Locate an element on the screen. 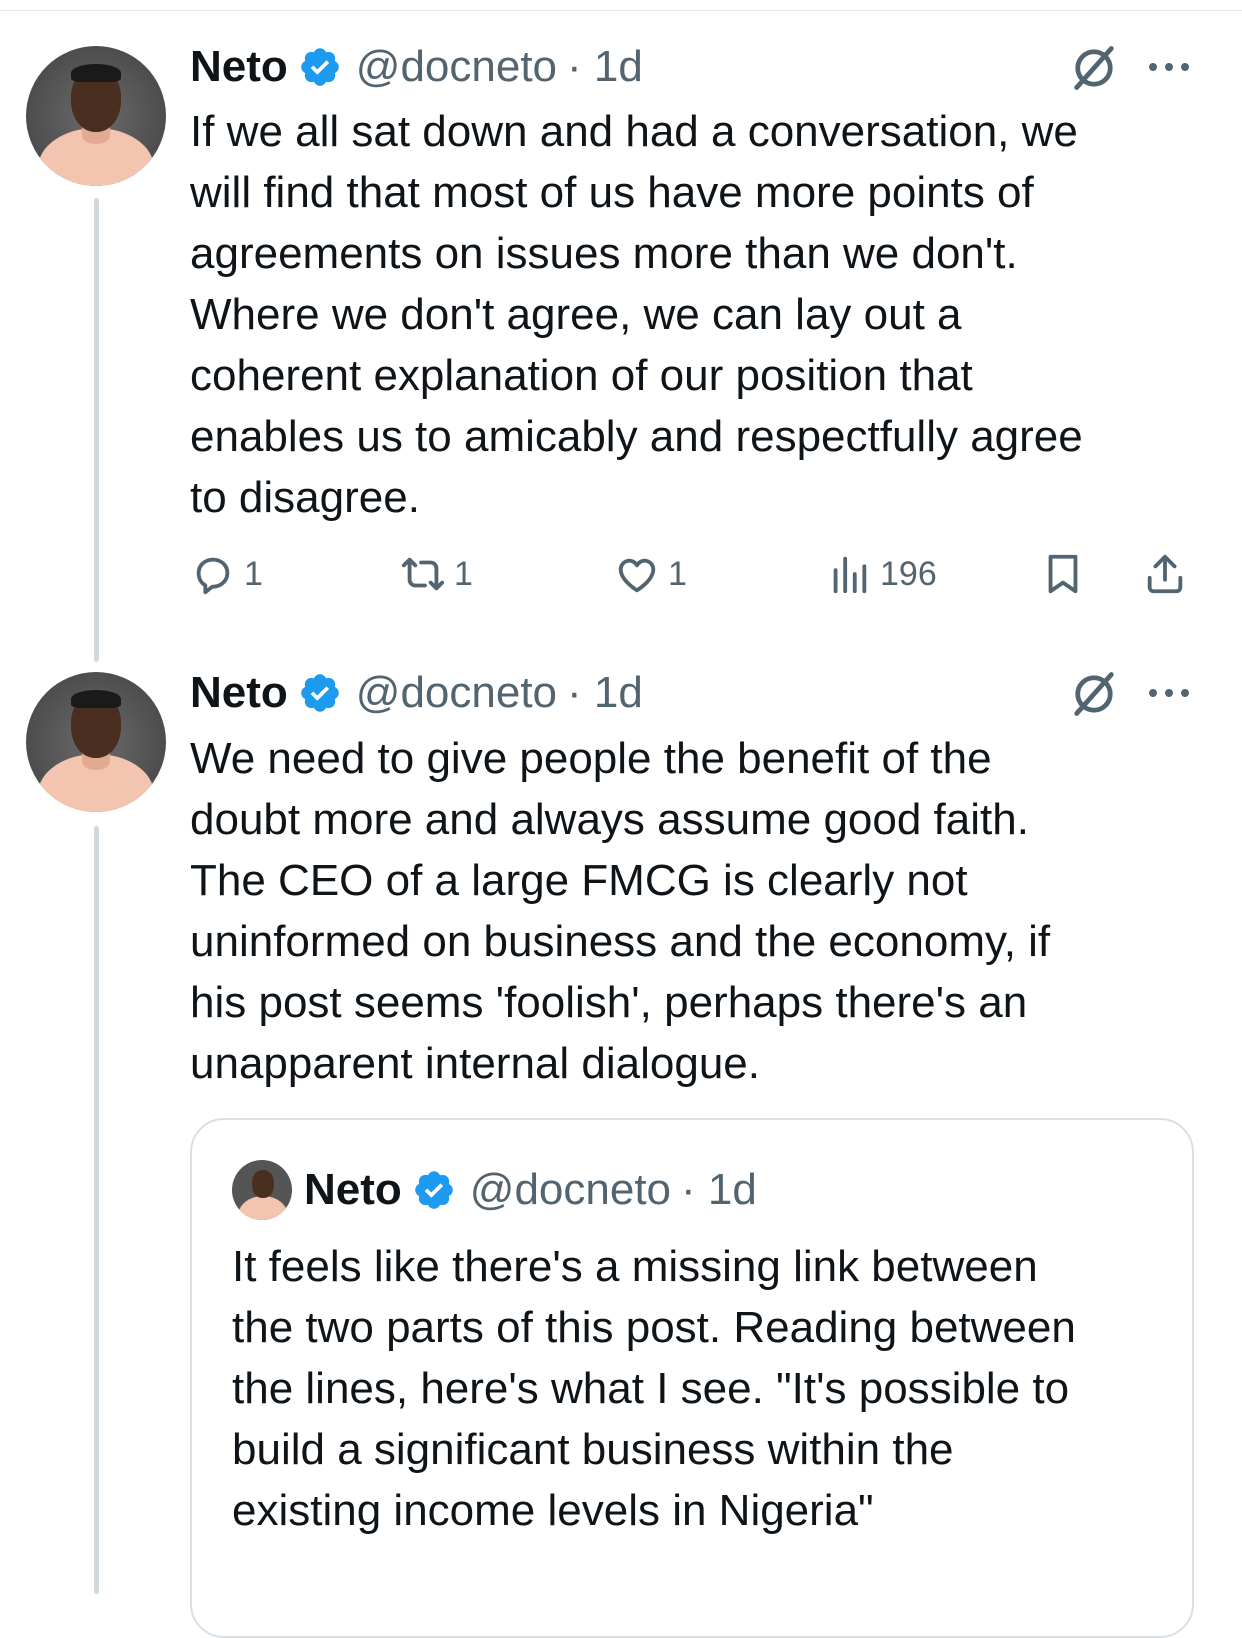 This screenshot has width=1242, height=1638. like-button: 1 is located at coordinates (650, 574).